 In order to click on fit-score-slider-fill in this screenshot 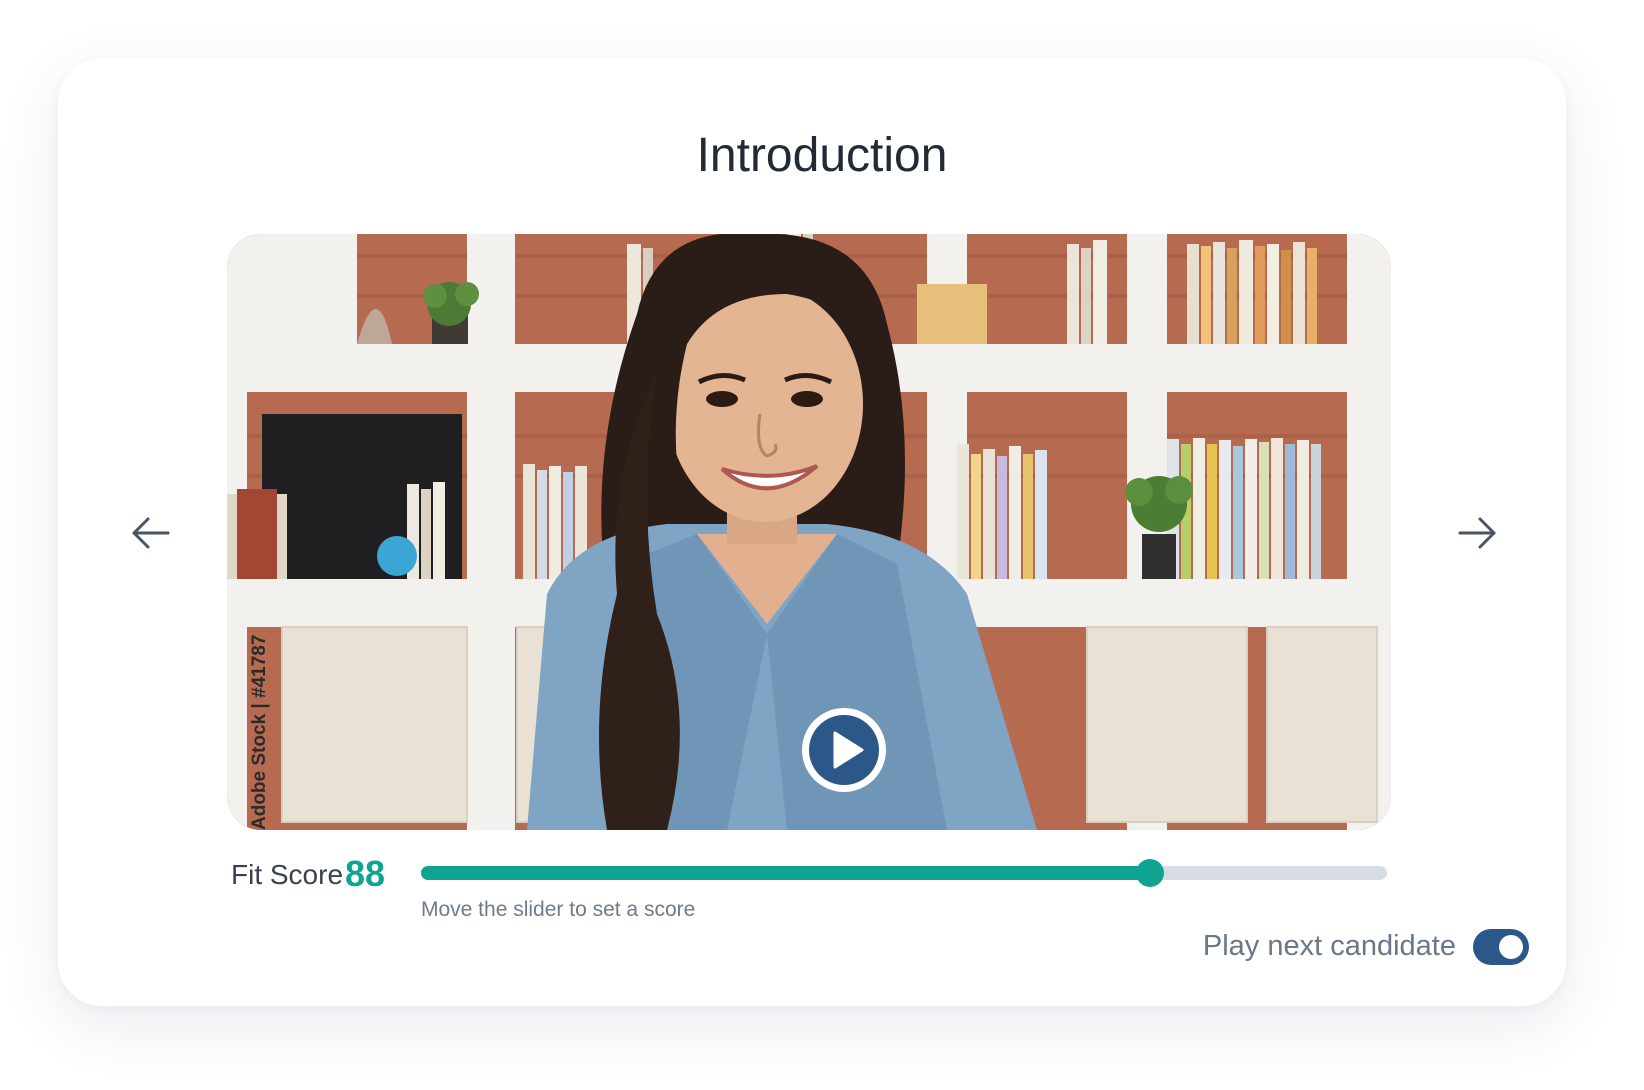, I will do `click(786, 873)`.